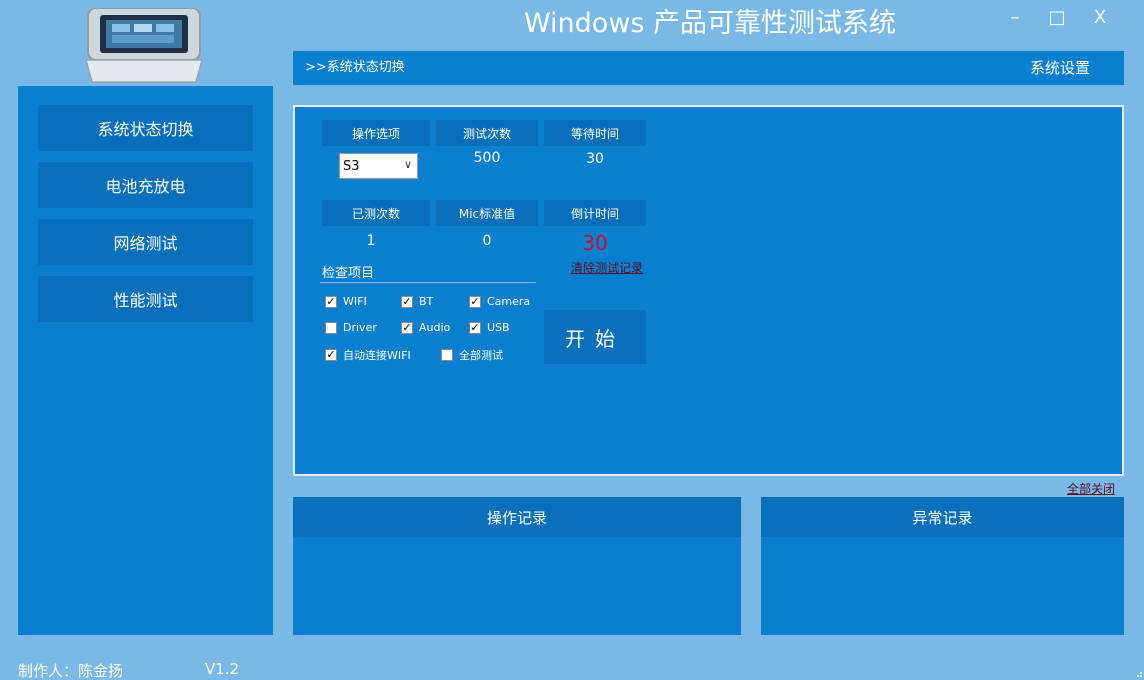 This screenshot has height=680, width=1144. What do you see at coordinates (145, 128) in the screenshot?
I see `sidebar-item-system-state: 系统状态切换` at bounding box center [145, 128].